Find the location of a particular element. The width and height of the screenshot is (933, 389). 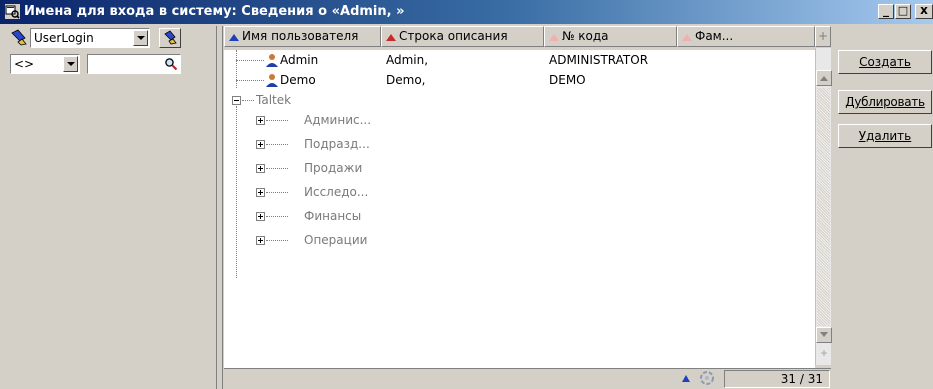

sort-asc-icon is located at coordinates (234, 37).